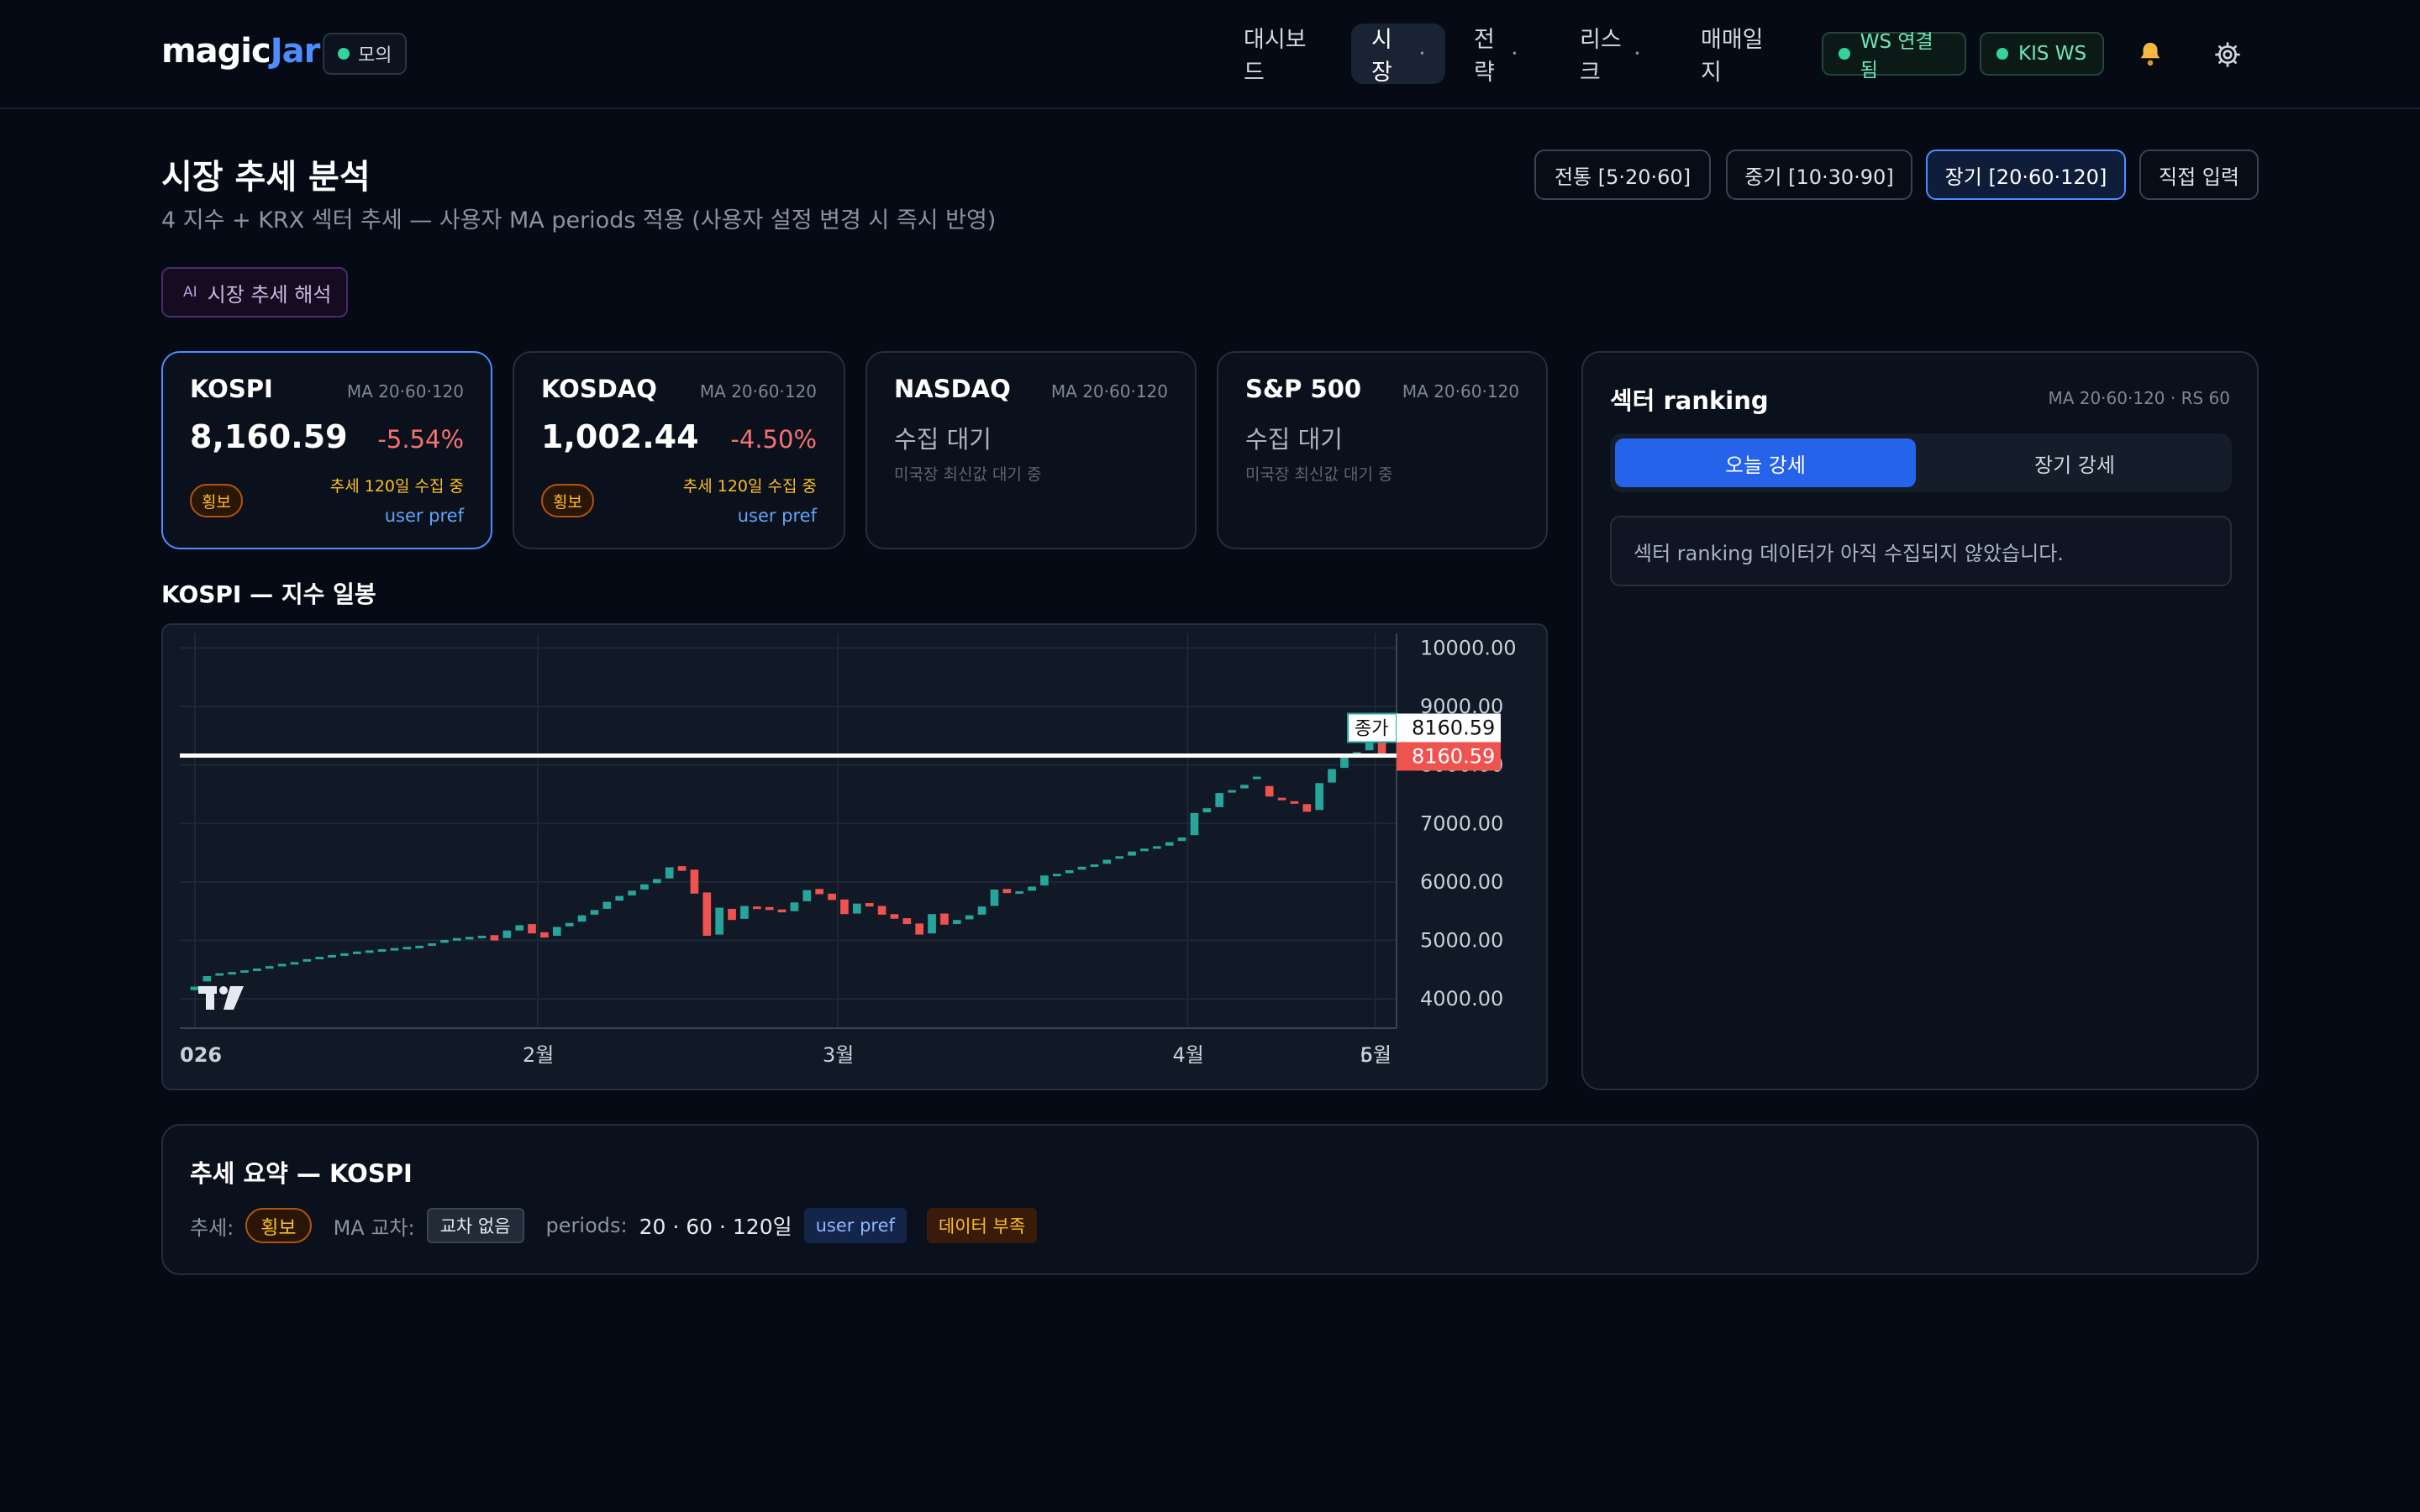  What do you see at coordinates (1622, 175) in the screenshot?
I see `preset-traditional-button: 전통 [5·20·60]` at bounding box center [1622, 175].